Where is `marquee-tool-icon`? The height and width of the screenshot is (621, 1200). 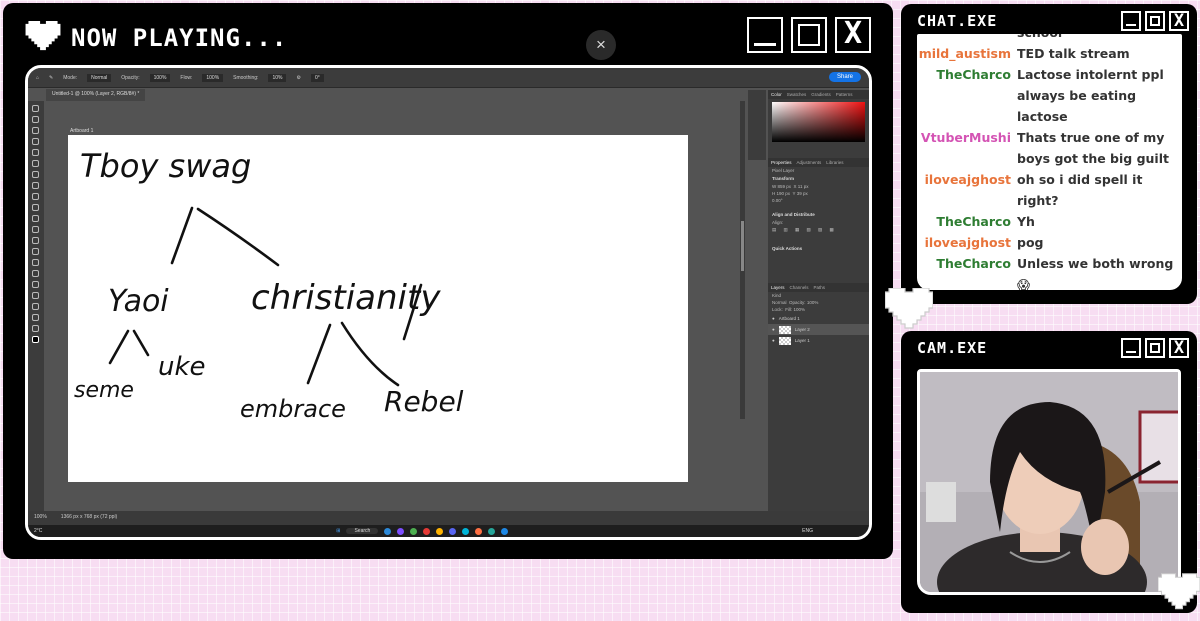 marquee-tool-icon is located at coordinates (35, 119).